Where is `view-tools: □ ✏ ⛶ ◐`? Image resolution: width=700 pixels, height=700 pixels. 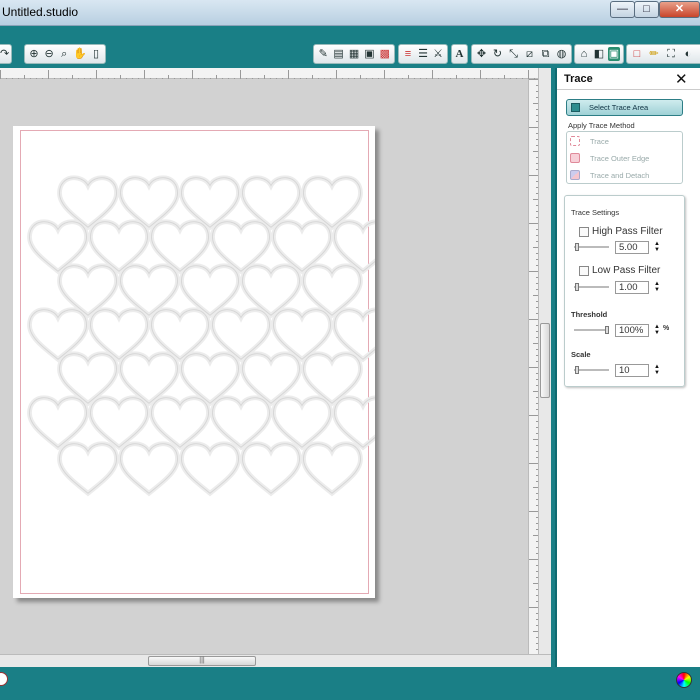 view-tools: □ ✏ ⛶ ◐ is located at coordinates (663, 54).